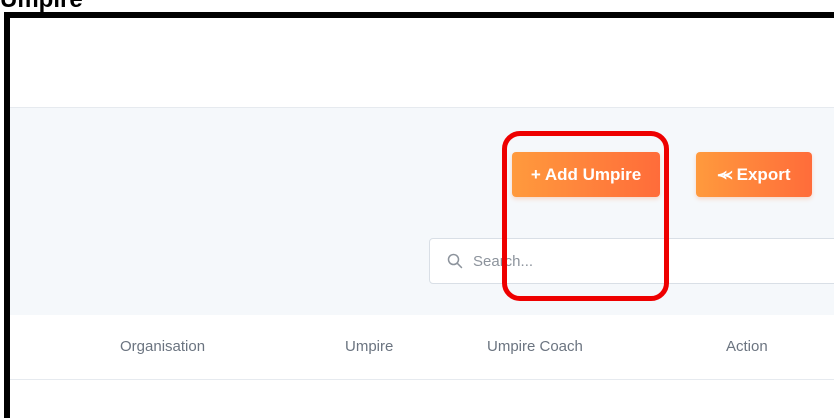  What do you see at coordinates (763, 174) in the screenshot?
I see `export-label: Export` at bounding box center [763, 174].